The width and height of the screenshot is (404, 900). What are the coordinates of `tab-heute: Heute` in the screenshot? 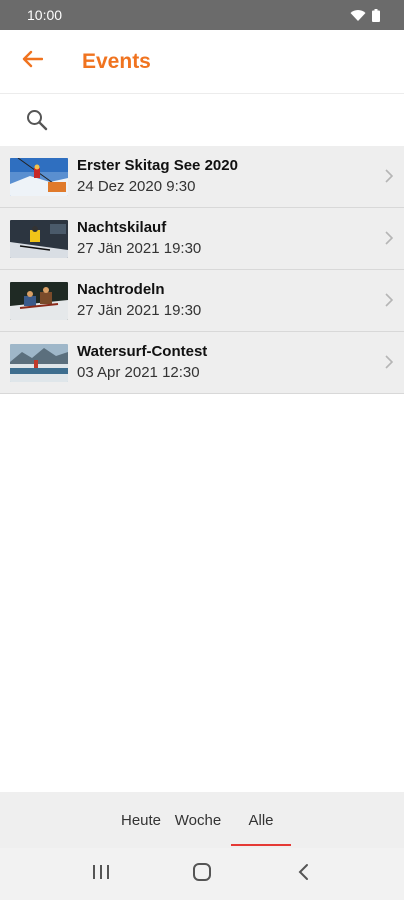 It's located at (141, 820).